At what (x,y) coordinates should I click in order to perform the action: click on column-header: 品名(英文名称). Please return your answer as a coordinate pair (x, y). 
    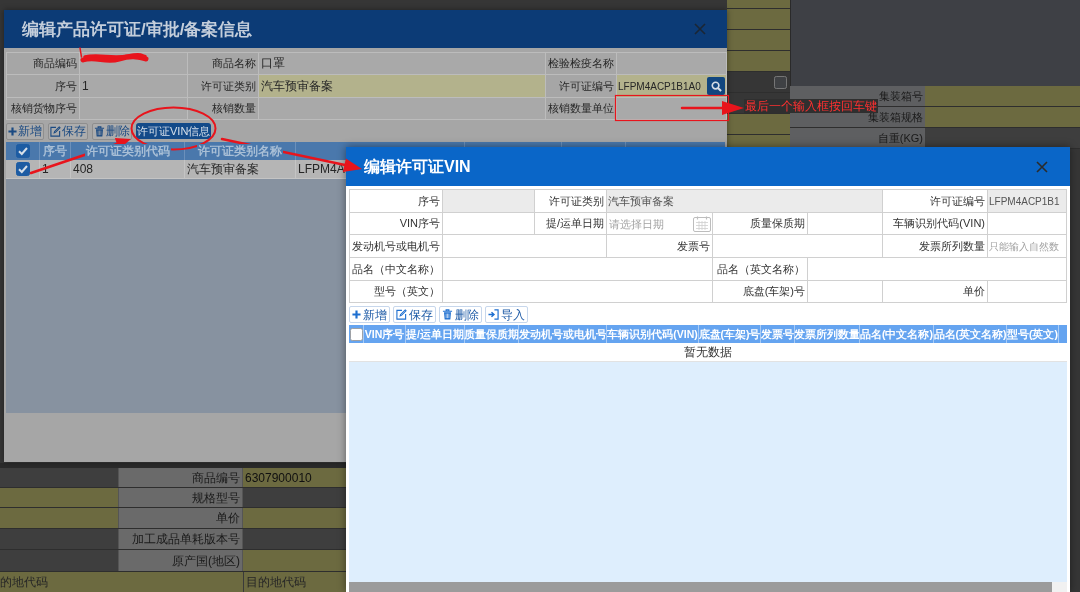
    Looking at the image, I should click on (969, 334).